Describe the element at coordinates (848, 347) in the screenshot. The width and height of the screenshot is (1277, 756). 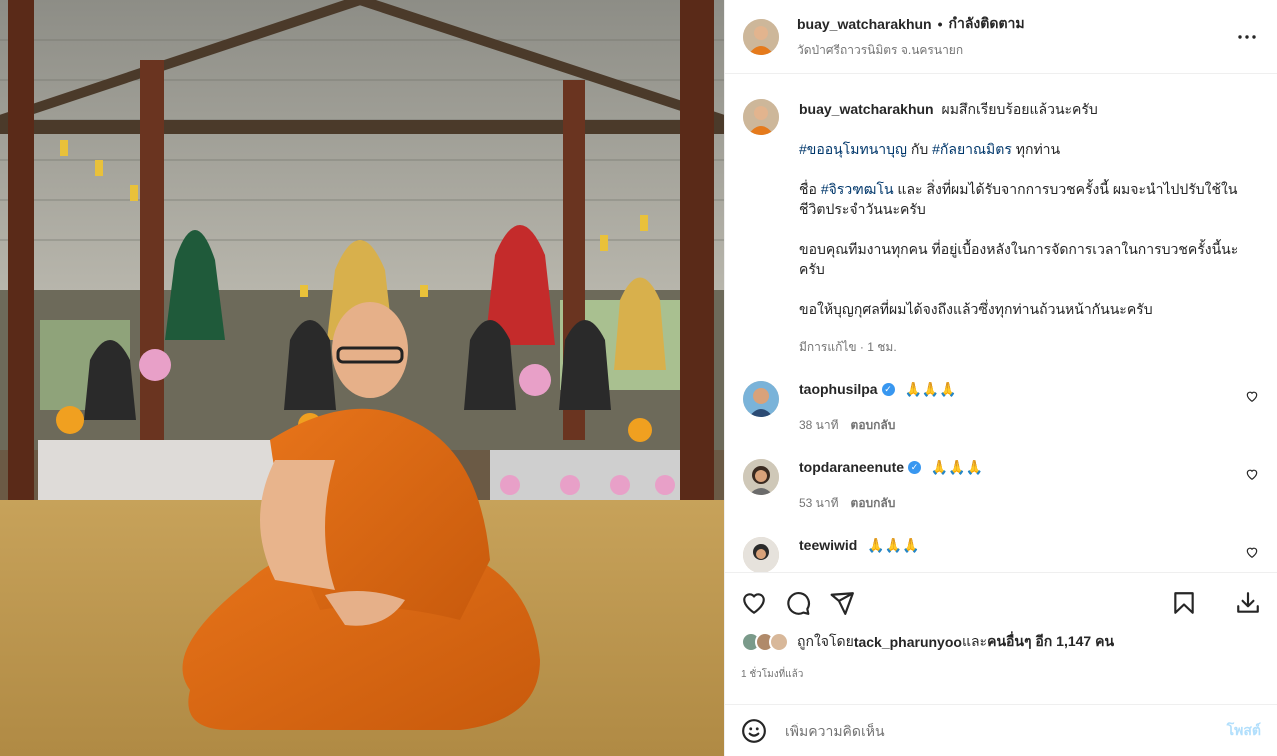
I see `edited-timestamp: มีการแก้ไข · 1 ชม.` at that location.